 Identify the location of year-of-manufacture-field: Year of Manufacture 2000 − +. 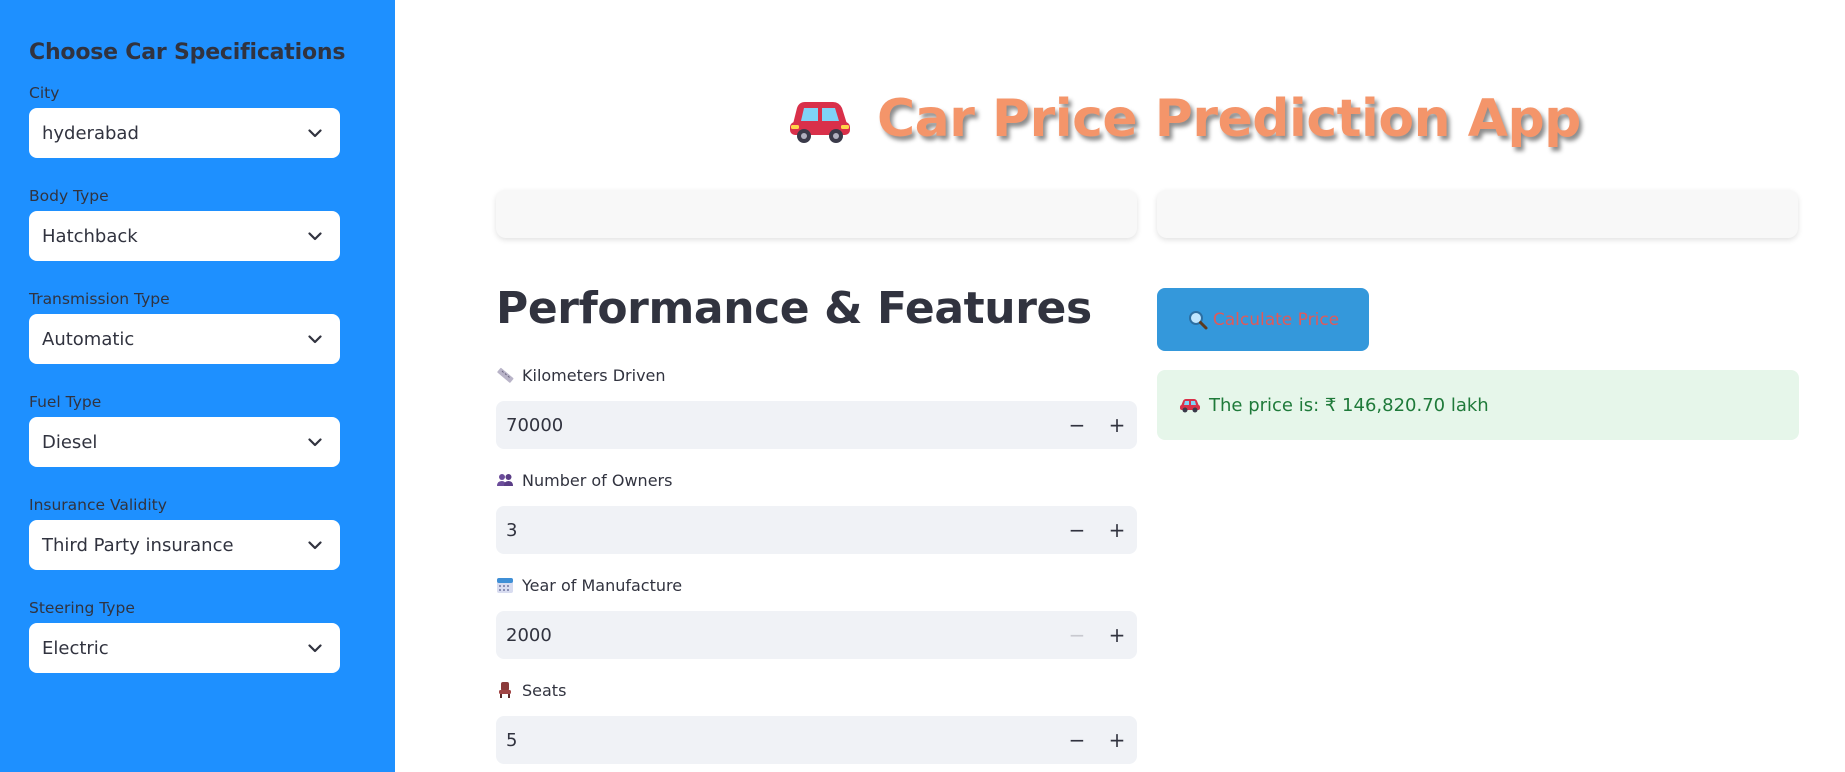
(816, 616).